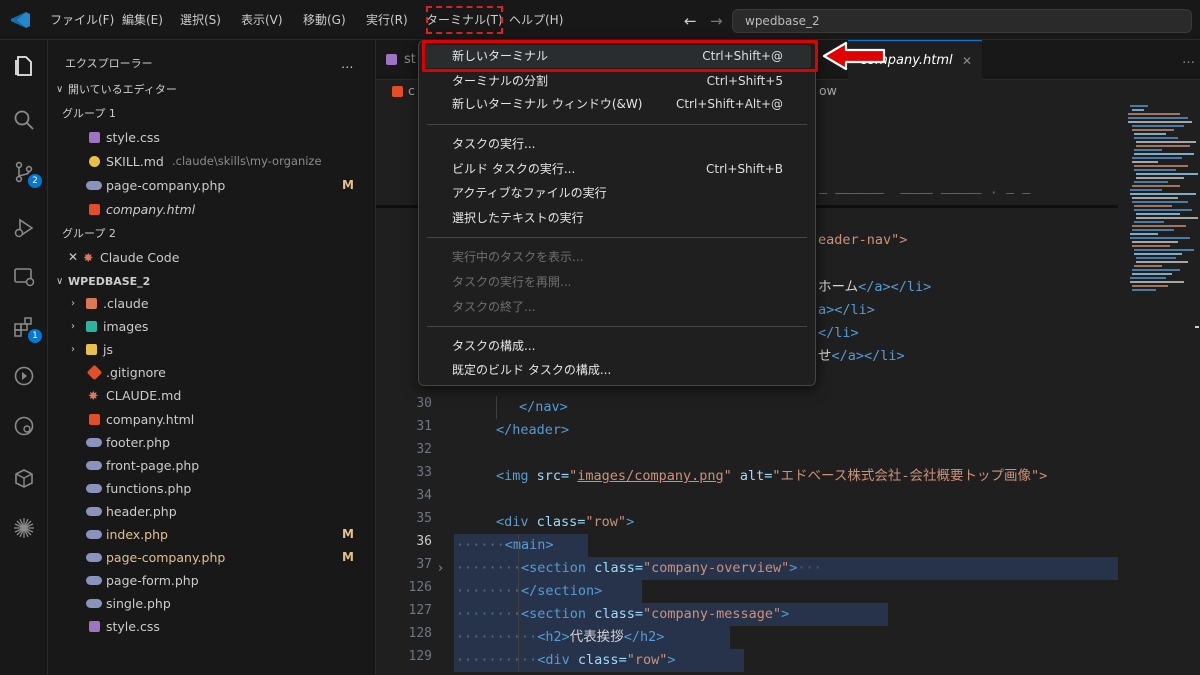  Describe the element at coordinates (212, 395) in the screenshot. I see `file-item: ✸ CLAUDE.md` at that location.